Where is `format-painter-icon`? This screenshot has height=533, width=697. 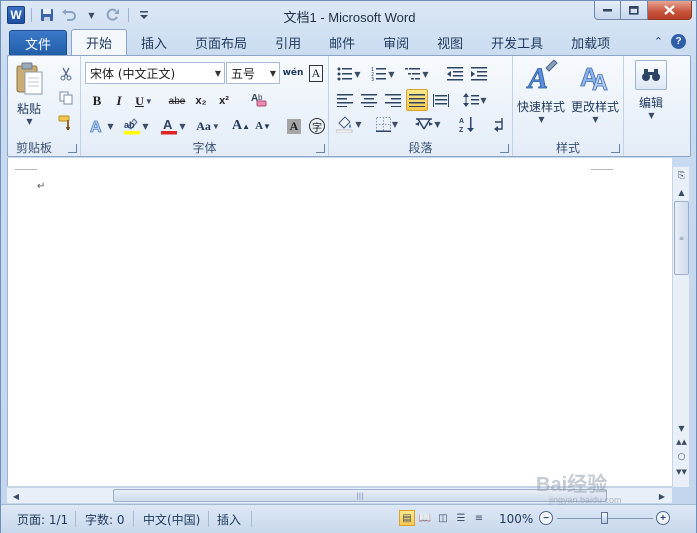 format-painter-icon is located at coordinates (66, 122).